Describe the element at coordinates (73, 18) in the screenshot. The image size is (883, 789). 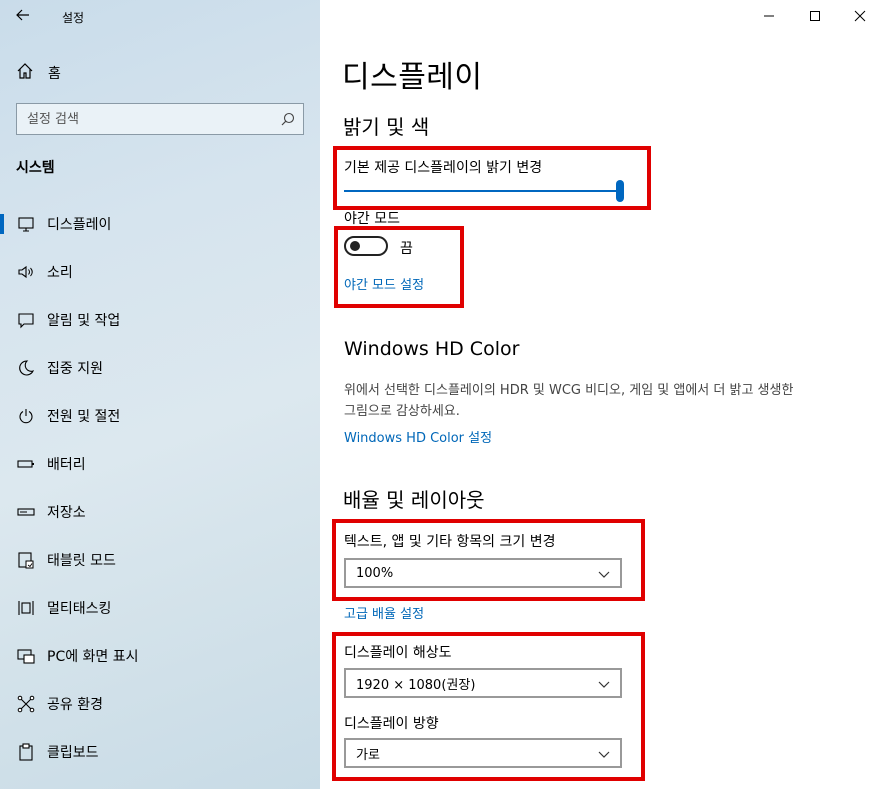
I see `app-title: 설정` at that location.